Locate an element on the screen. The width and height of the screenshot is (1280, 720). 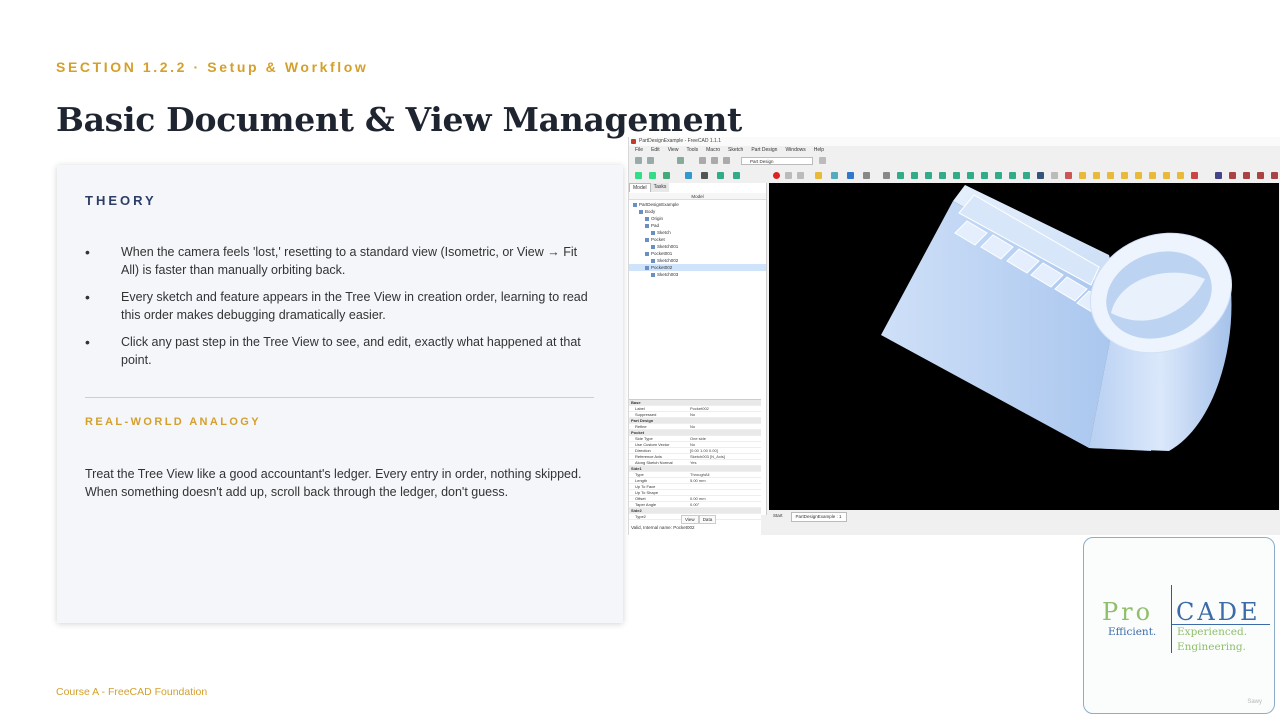
shape-binder-icon is located at coordinates (942, 175).